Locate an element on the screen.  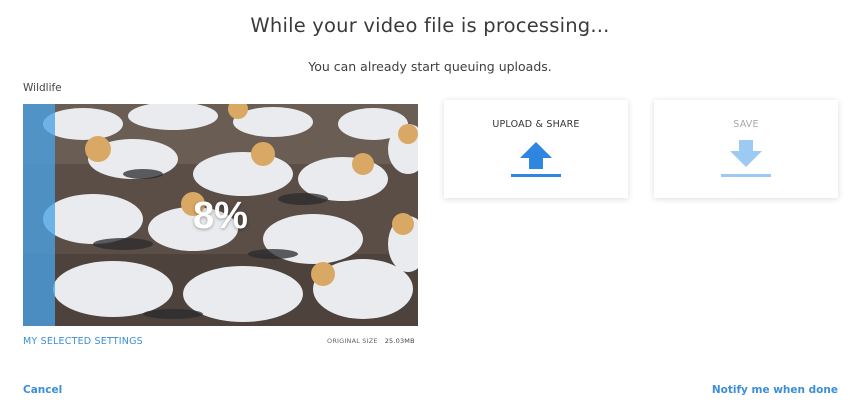
video-file-name: Wildlife is located at coordinates (42, 88).